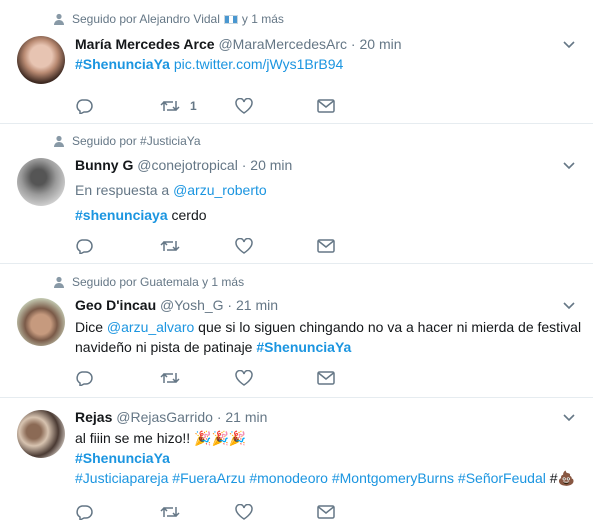 This screenshot has height=528, width=593. Describe the element at coordinates (136, 141) in the screenshot. I see `context-text: Seguido por #JusticiaYa` at that location.